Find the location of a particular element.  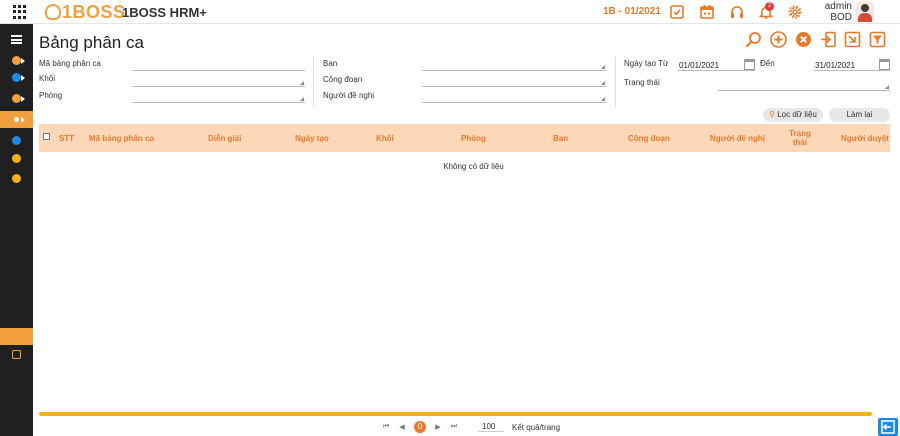

app-name: 1BOSS HRM+ is located at coordinates (164, 12).